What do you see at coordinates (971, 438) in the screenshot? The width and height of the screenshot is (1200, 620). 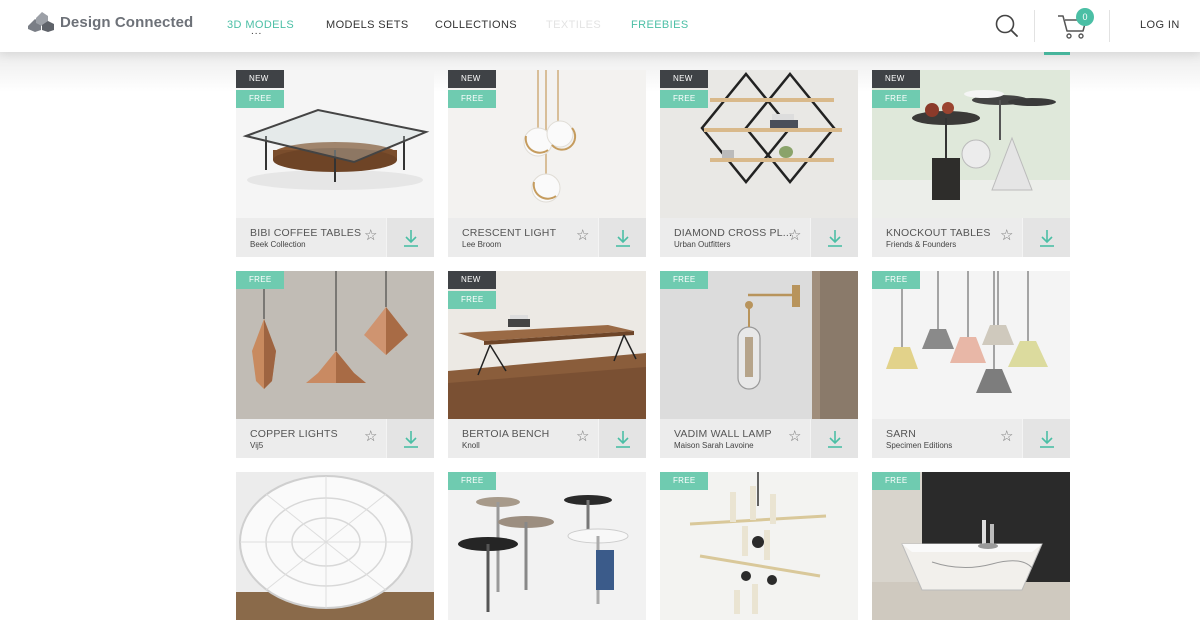 I see `product-info: SARN Specimen Editions ☆` at bounding box center [971, 438].